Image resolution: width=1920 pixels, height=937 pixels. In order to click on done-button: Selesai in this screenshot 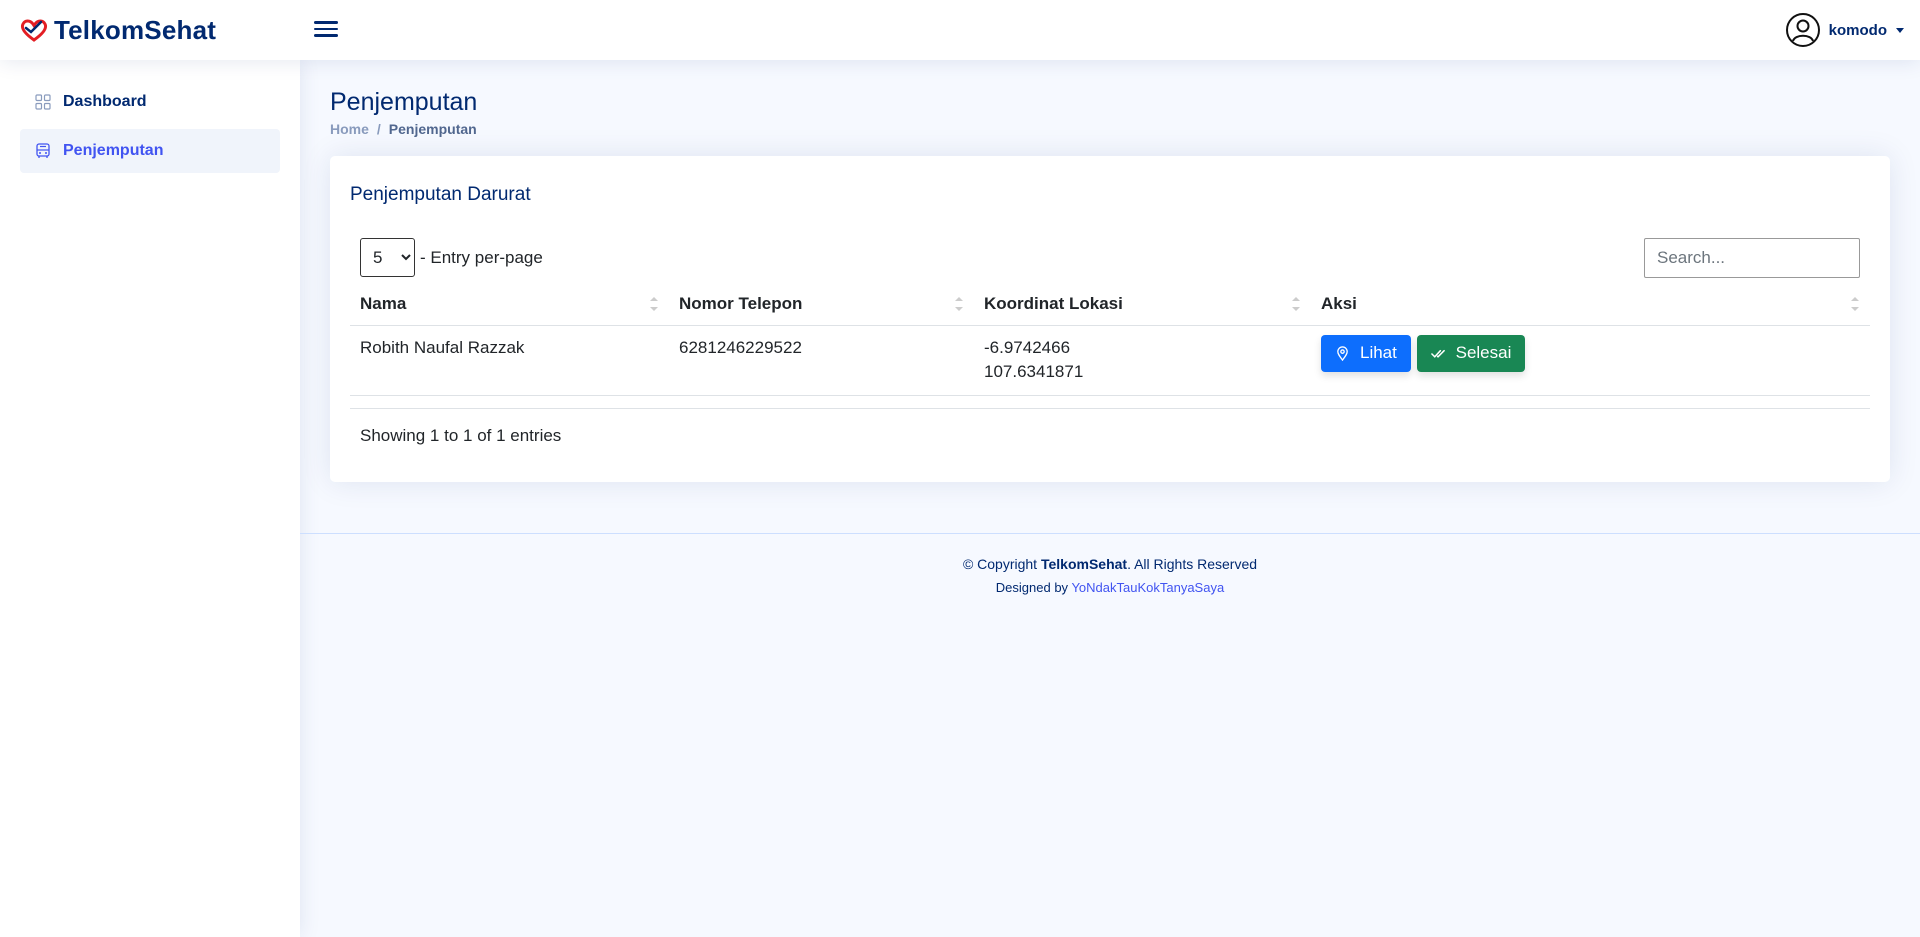, I will do `click(1471, 353)`.